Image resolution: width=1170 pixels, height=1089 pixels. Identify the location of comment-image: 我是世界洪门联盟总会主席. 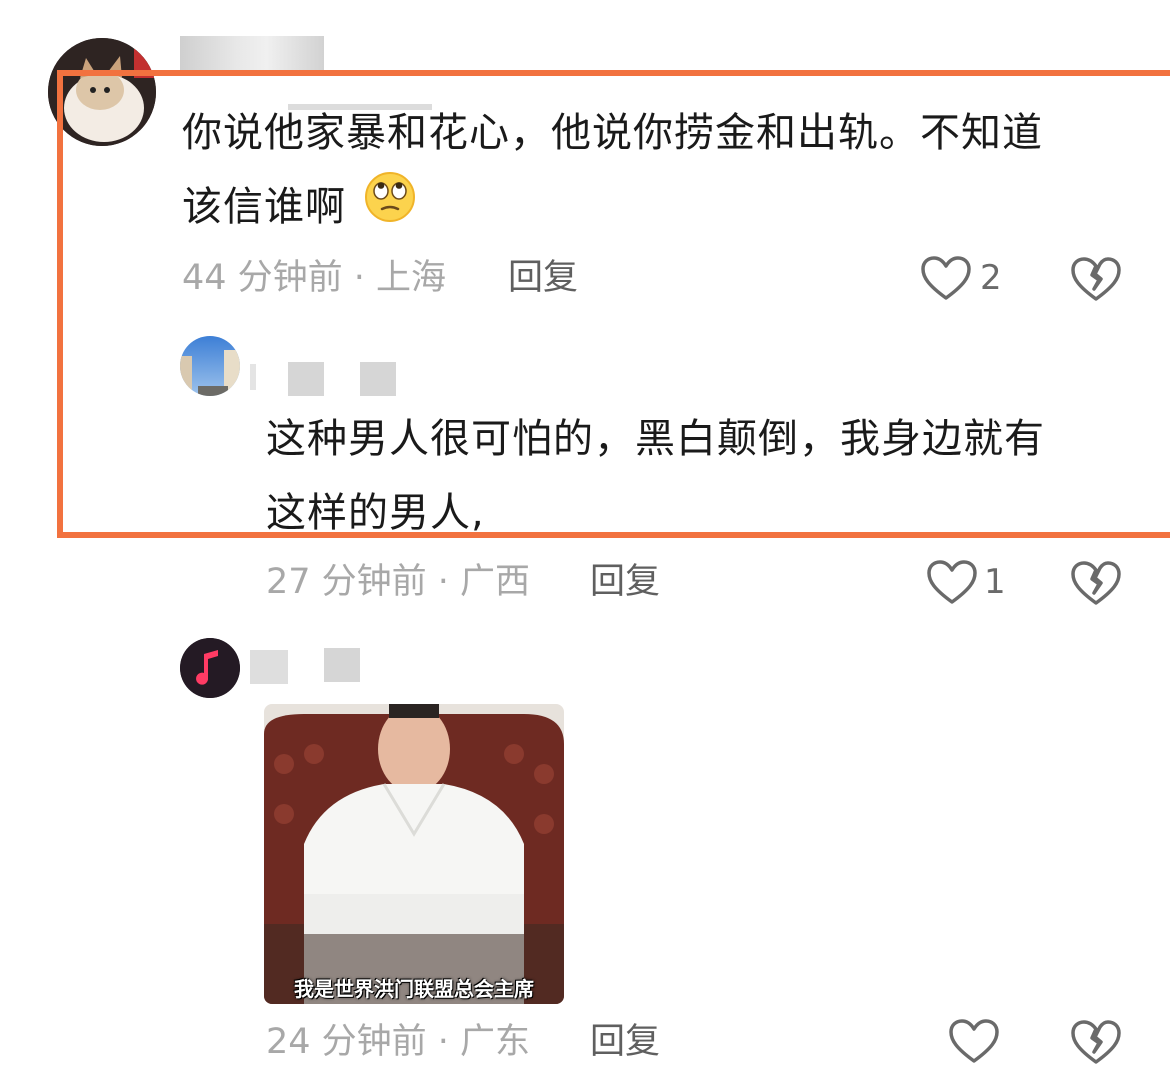
(414, 854).